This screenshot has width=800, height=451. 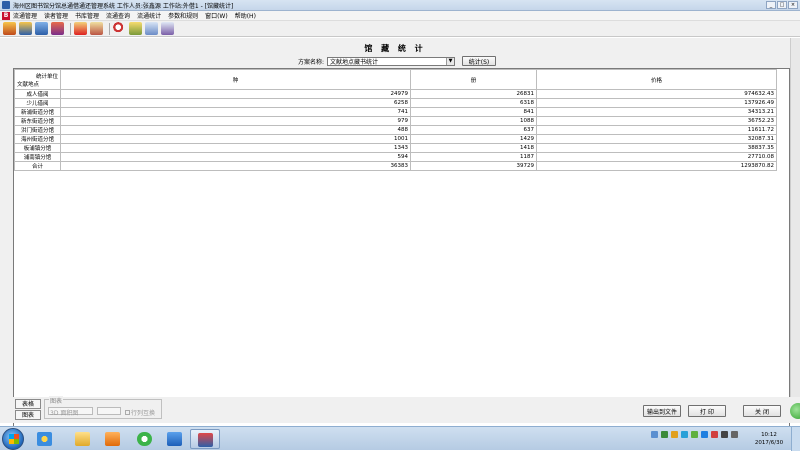 What do you see at coordinates (80, 28) in the screenshot?
I see `reader-icon` at bounding box center [80, 28].